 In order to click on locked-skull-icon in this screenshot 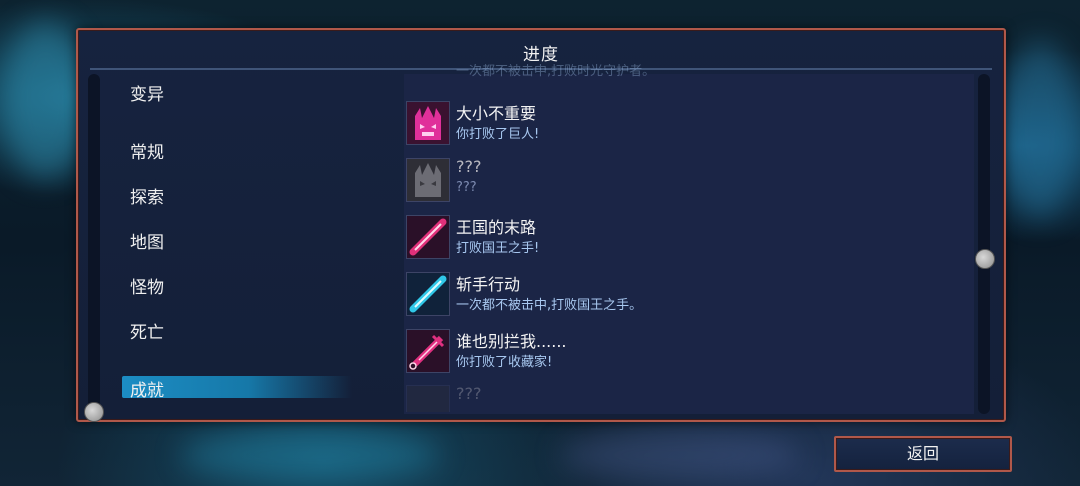, I will do `click(428, 180)`.